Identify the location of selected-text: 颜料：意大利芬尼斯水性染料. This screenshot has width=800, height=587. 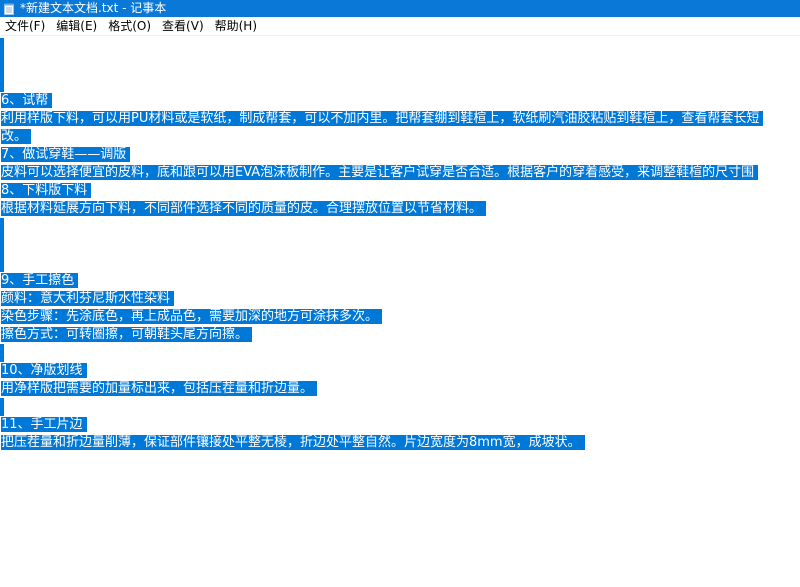
(88, 298).